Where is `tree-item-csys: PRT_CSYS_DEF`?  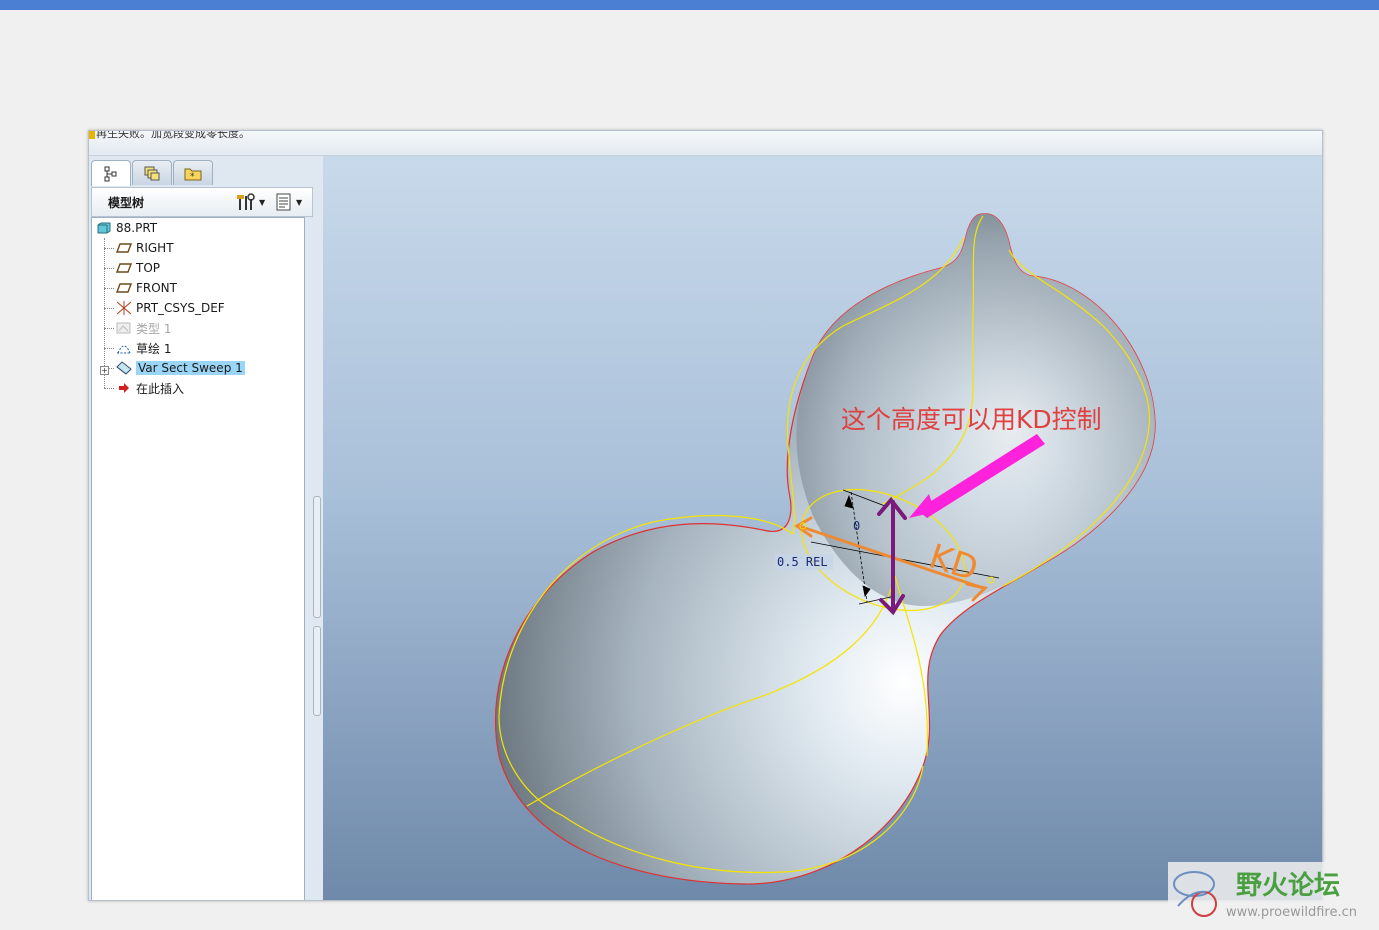
tree-item-csys: PRT_CSYS_DEF is located at coordinates (170, 308).